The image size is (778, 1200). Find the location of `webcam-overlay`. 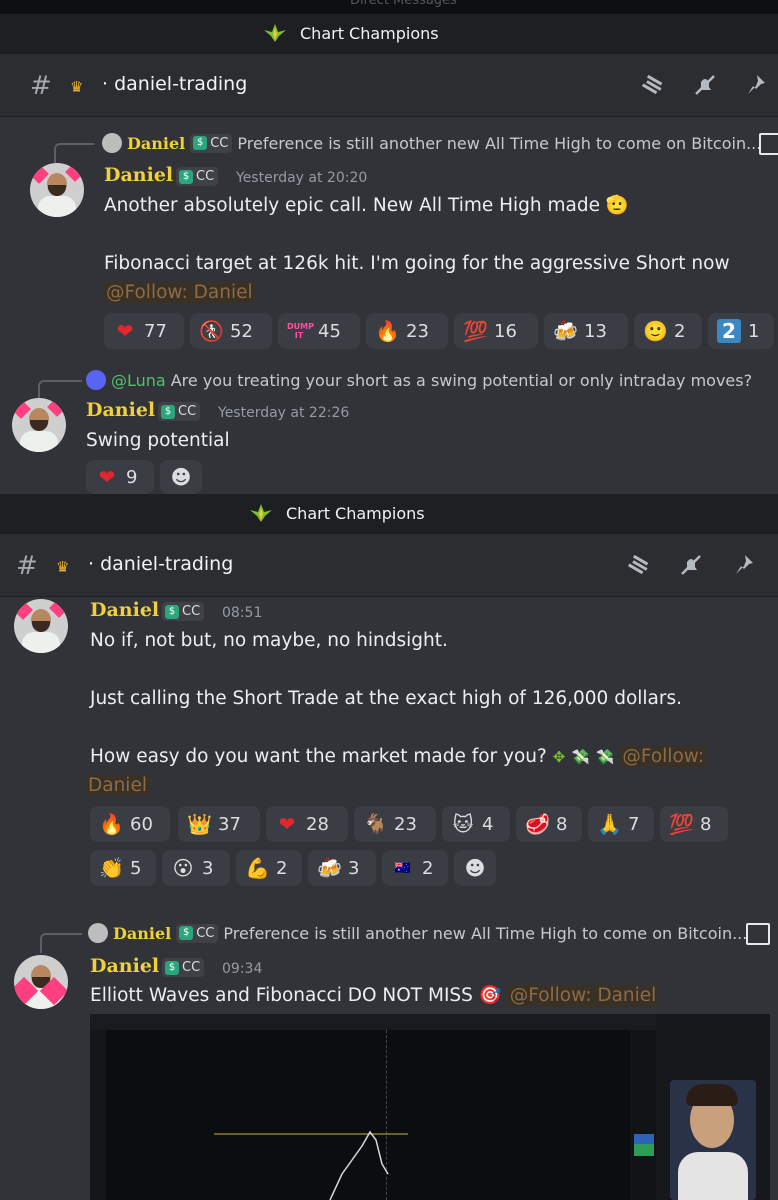

webcam-overlay is located at coordinates (713, 1140).